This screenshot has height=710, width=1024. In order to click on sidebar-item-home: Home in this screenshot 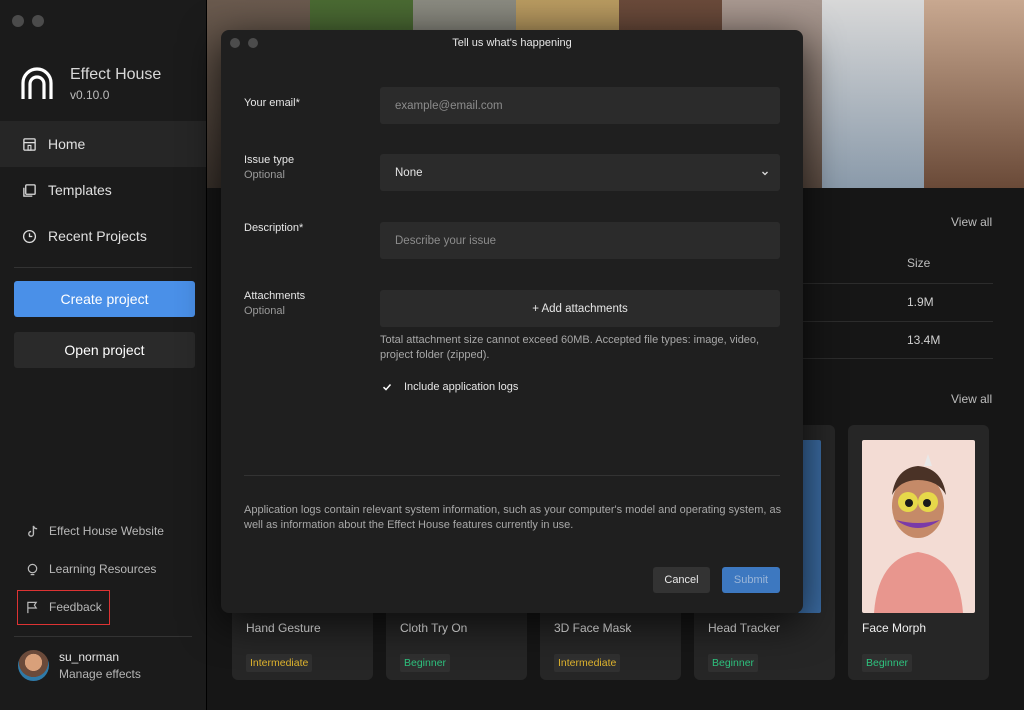, I will do `click(103, 144)`.